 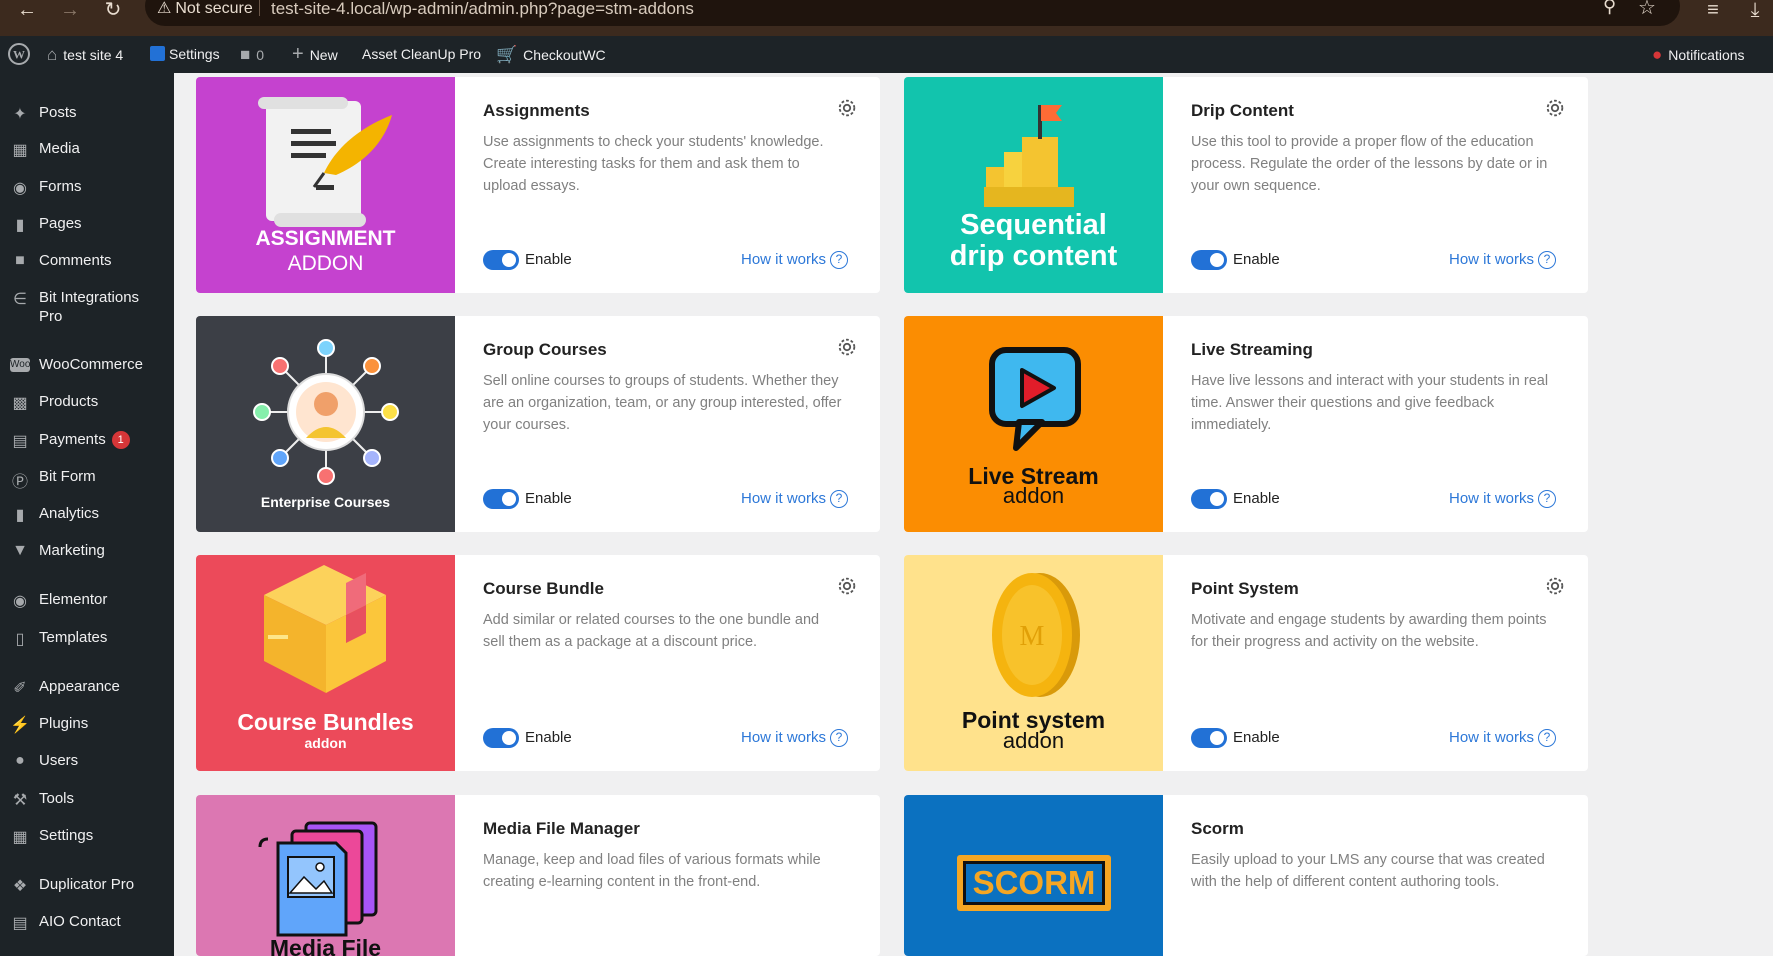 What do you see at coordinates (545, 349) in the screenshot?
I see `addon-title: Group Courses` at bounding box center [545, 349].